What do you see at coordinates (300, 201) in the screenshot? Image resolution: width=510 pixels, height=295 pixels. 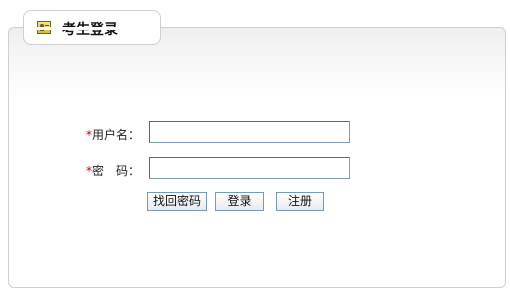 I see `register-button: 注册` at bounding box center [300, 201].